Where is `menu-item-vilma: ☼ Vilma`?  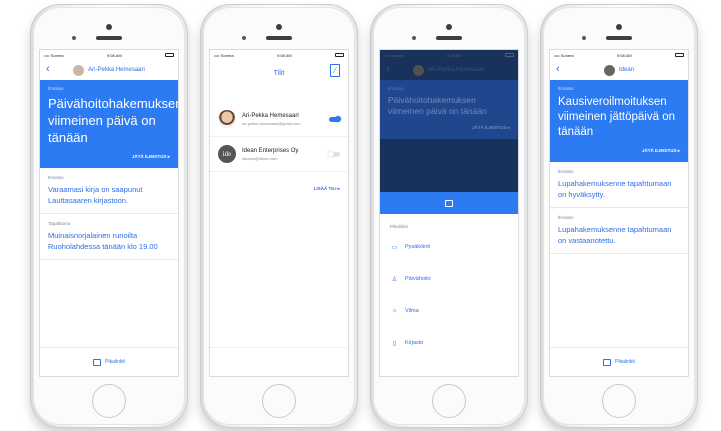 menu-item-vilma: ☼ Vilma is located at coordinates (449, 311).